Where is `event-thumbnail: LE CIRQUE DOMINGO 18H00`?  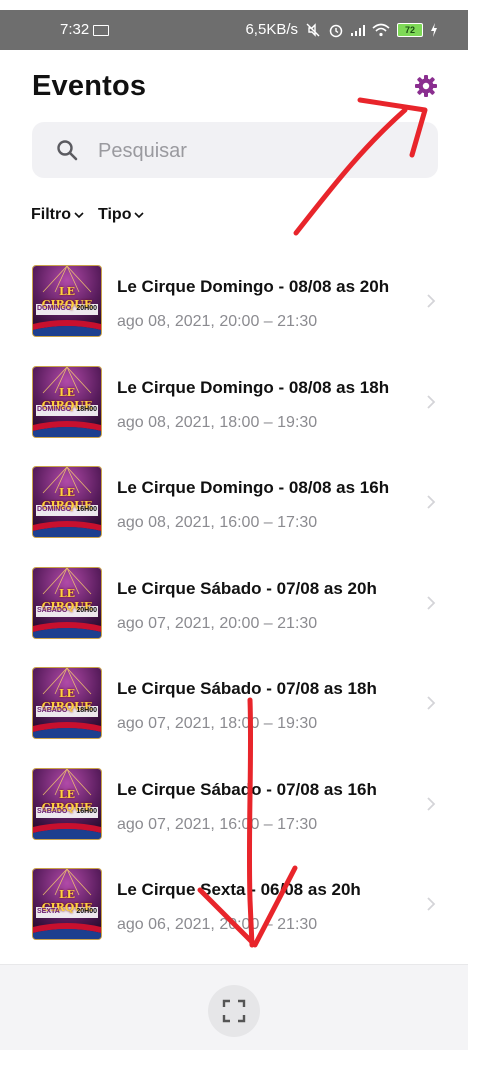
event-thumbnail: LE CIRQUE DOMINGO 18H00 is located at coordinates (67, 402).